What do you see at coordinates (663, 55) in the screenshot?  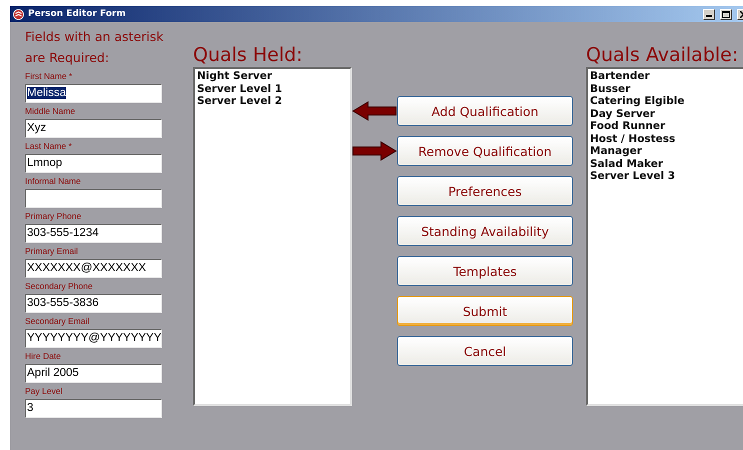 I see `list-heading: Quals Available:` at bounding box center [663, 55].